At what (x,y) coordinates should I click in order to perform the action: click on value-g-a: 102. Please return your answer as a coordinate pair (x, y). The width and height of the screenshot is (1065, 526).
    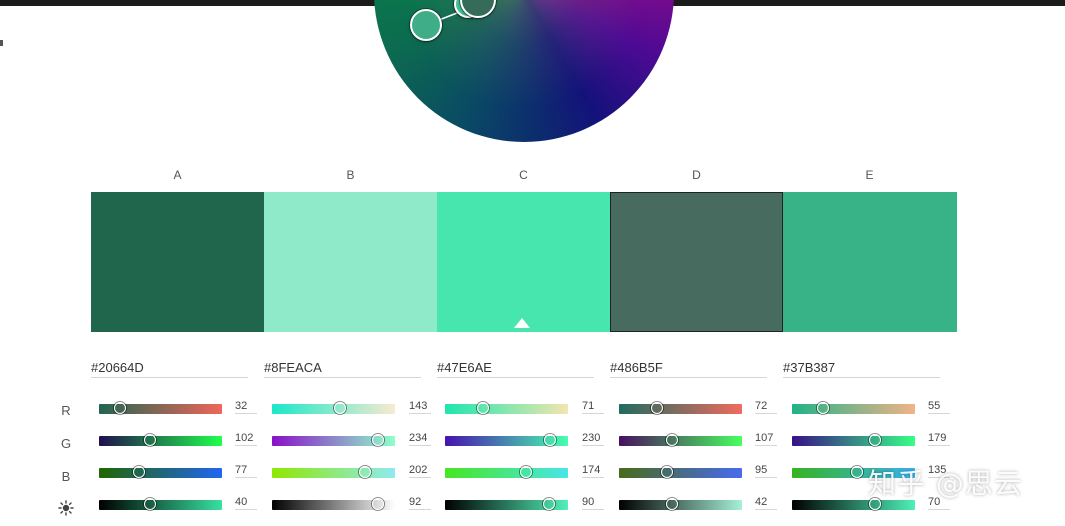
    Looking at the image, I should click on (246, 439).